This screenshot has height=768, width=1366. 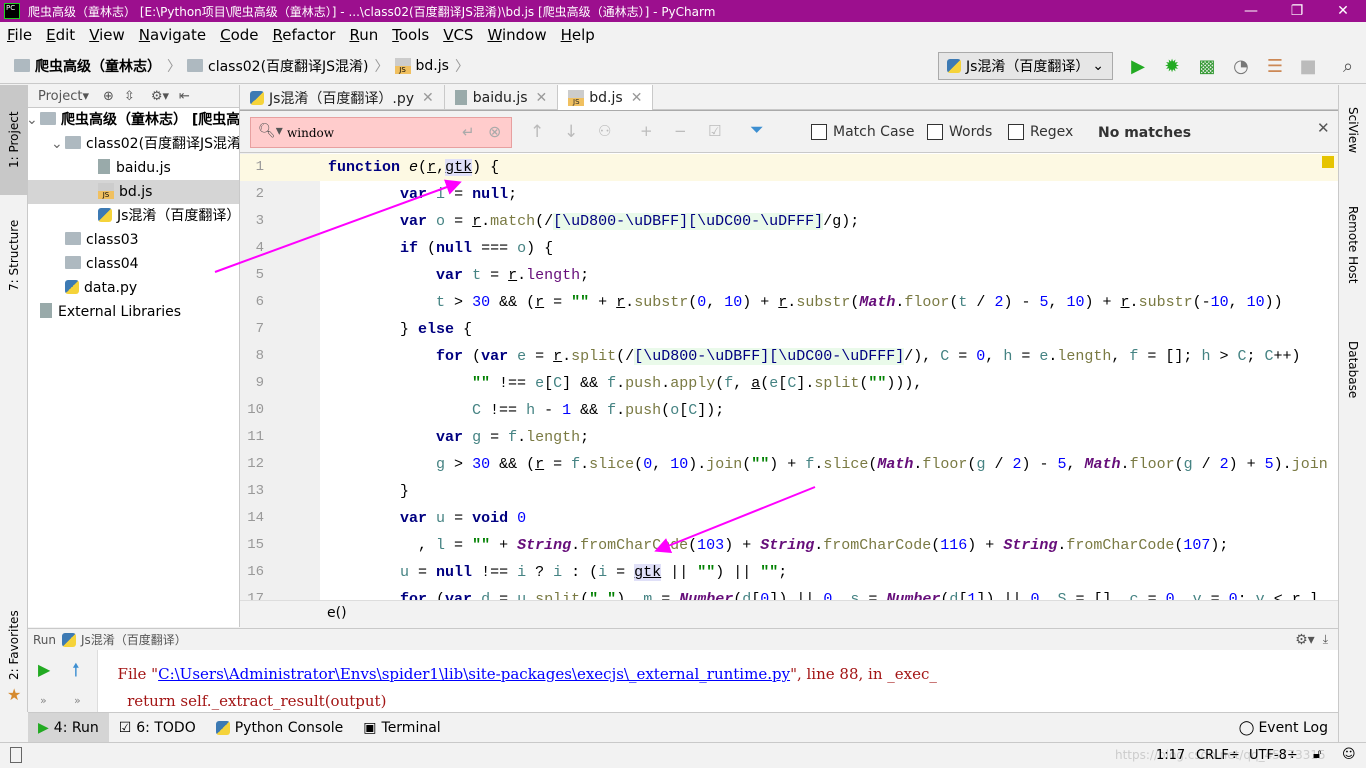 I want to click on tree-item: data.py, so click(x=133, y=288).